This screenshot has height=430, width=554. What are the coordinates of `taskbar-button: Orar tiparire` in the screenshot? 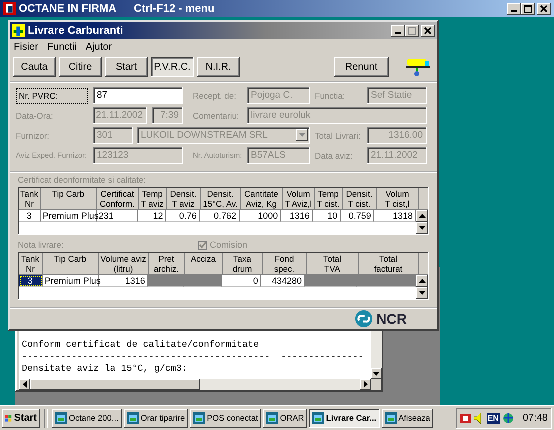 It's located at (156, 418).